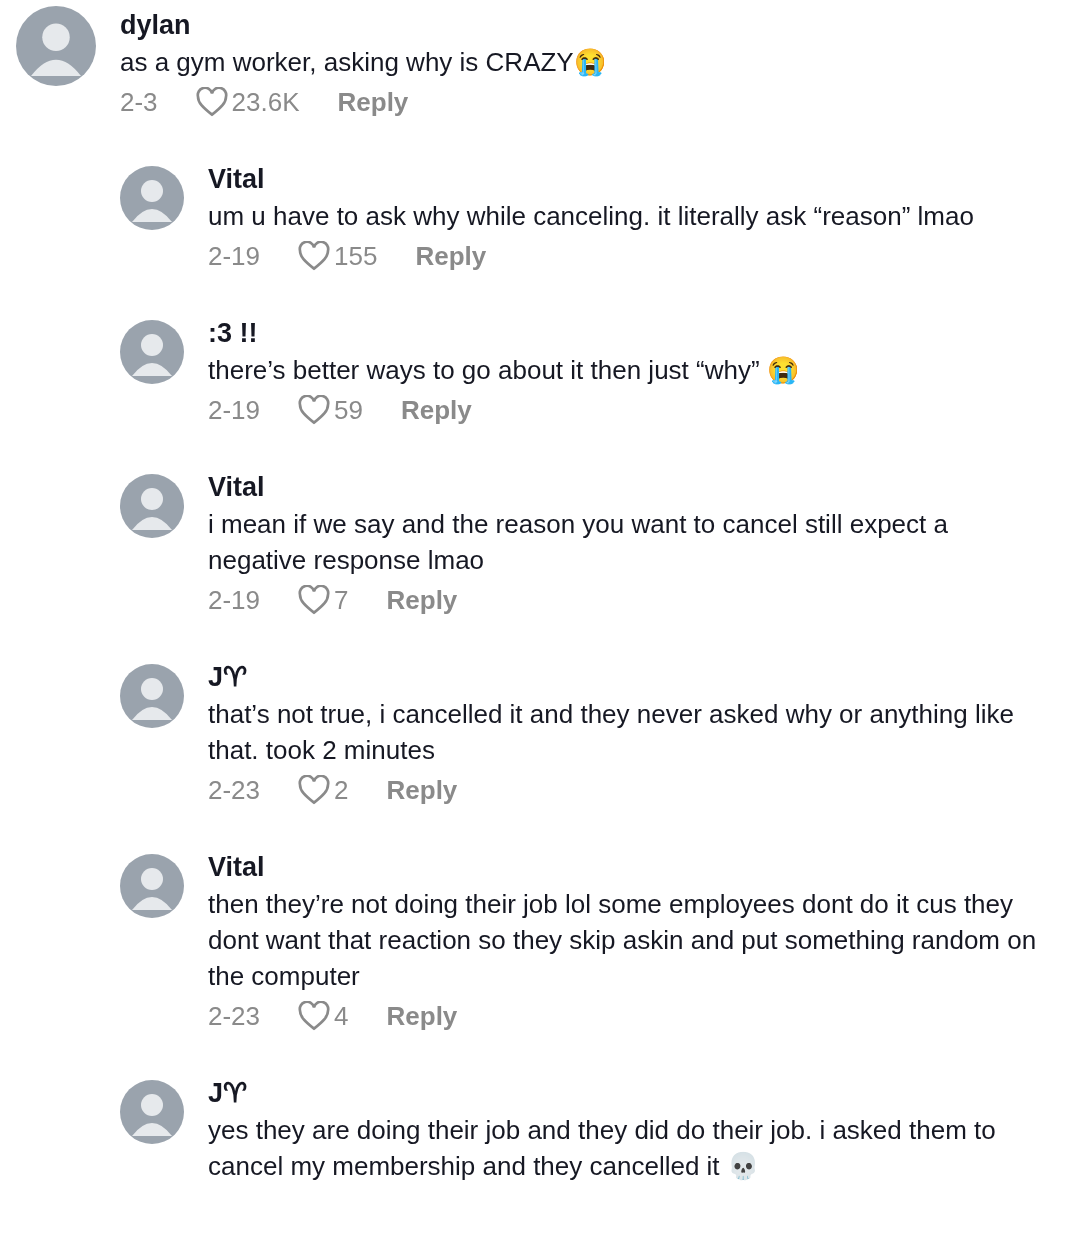  I want to click on username: dylan, so click(586, 25).